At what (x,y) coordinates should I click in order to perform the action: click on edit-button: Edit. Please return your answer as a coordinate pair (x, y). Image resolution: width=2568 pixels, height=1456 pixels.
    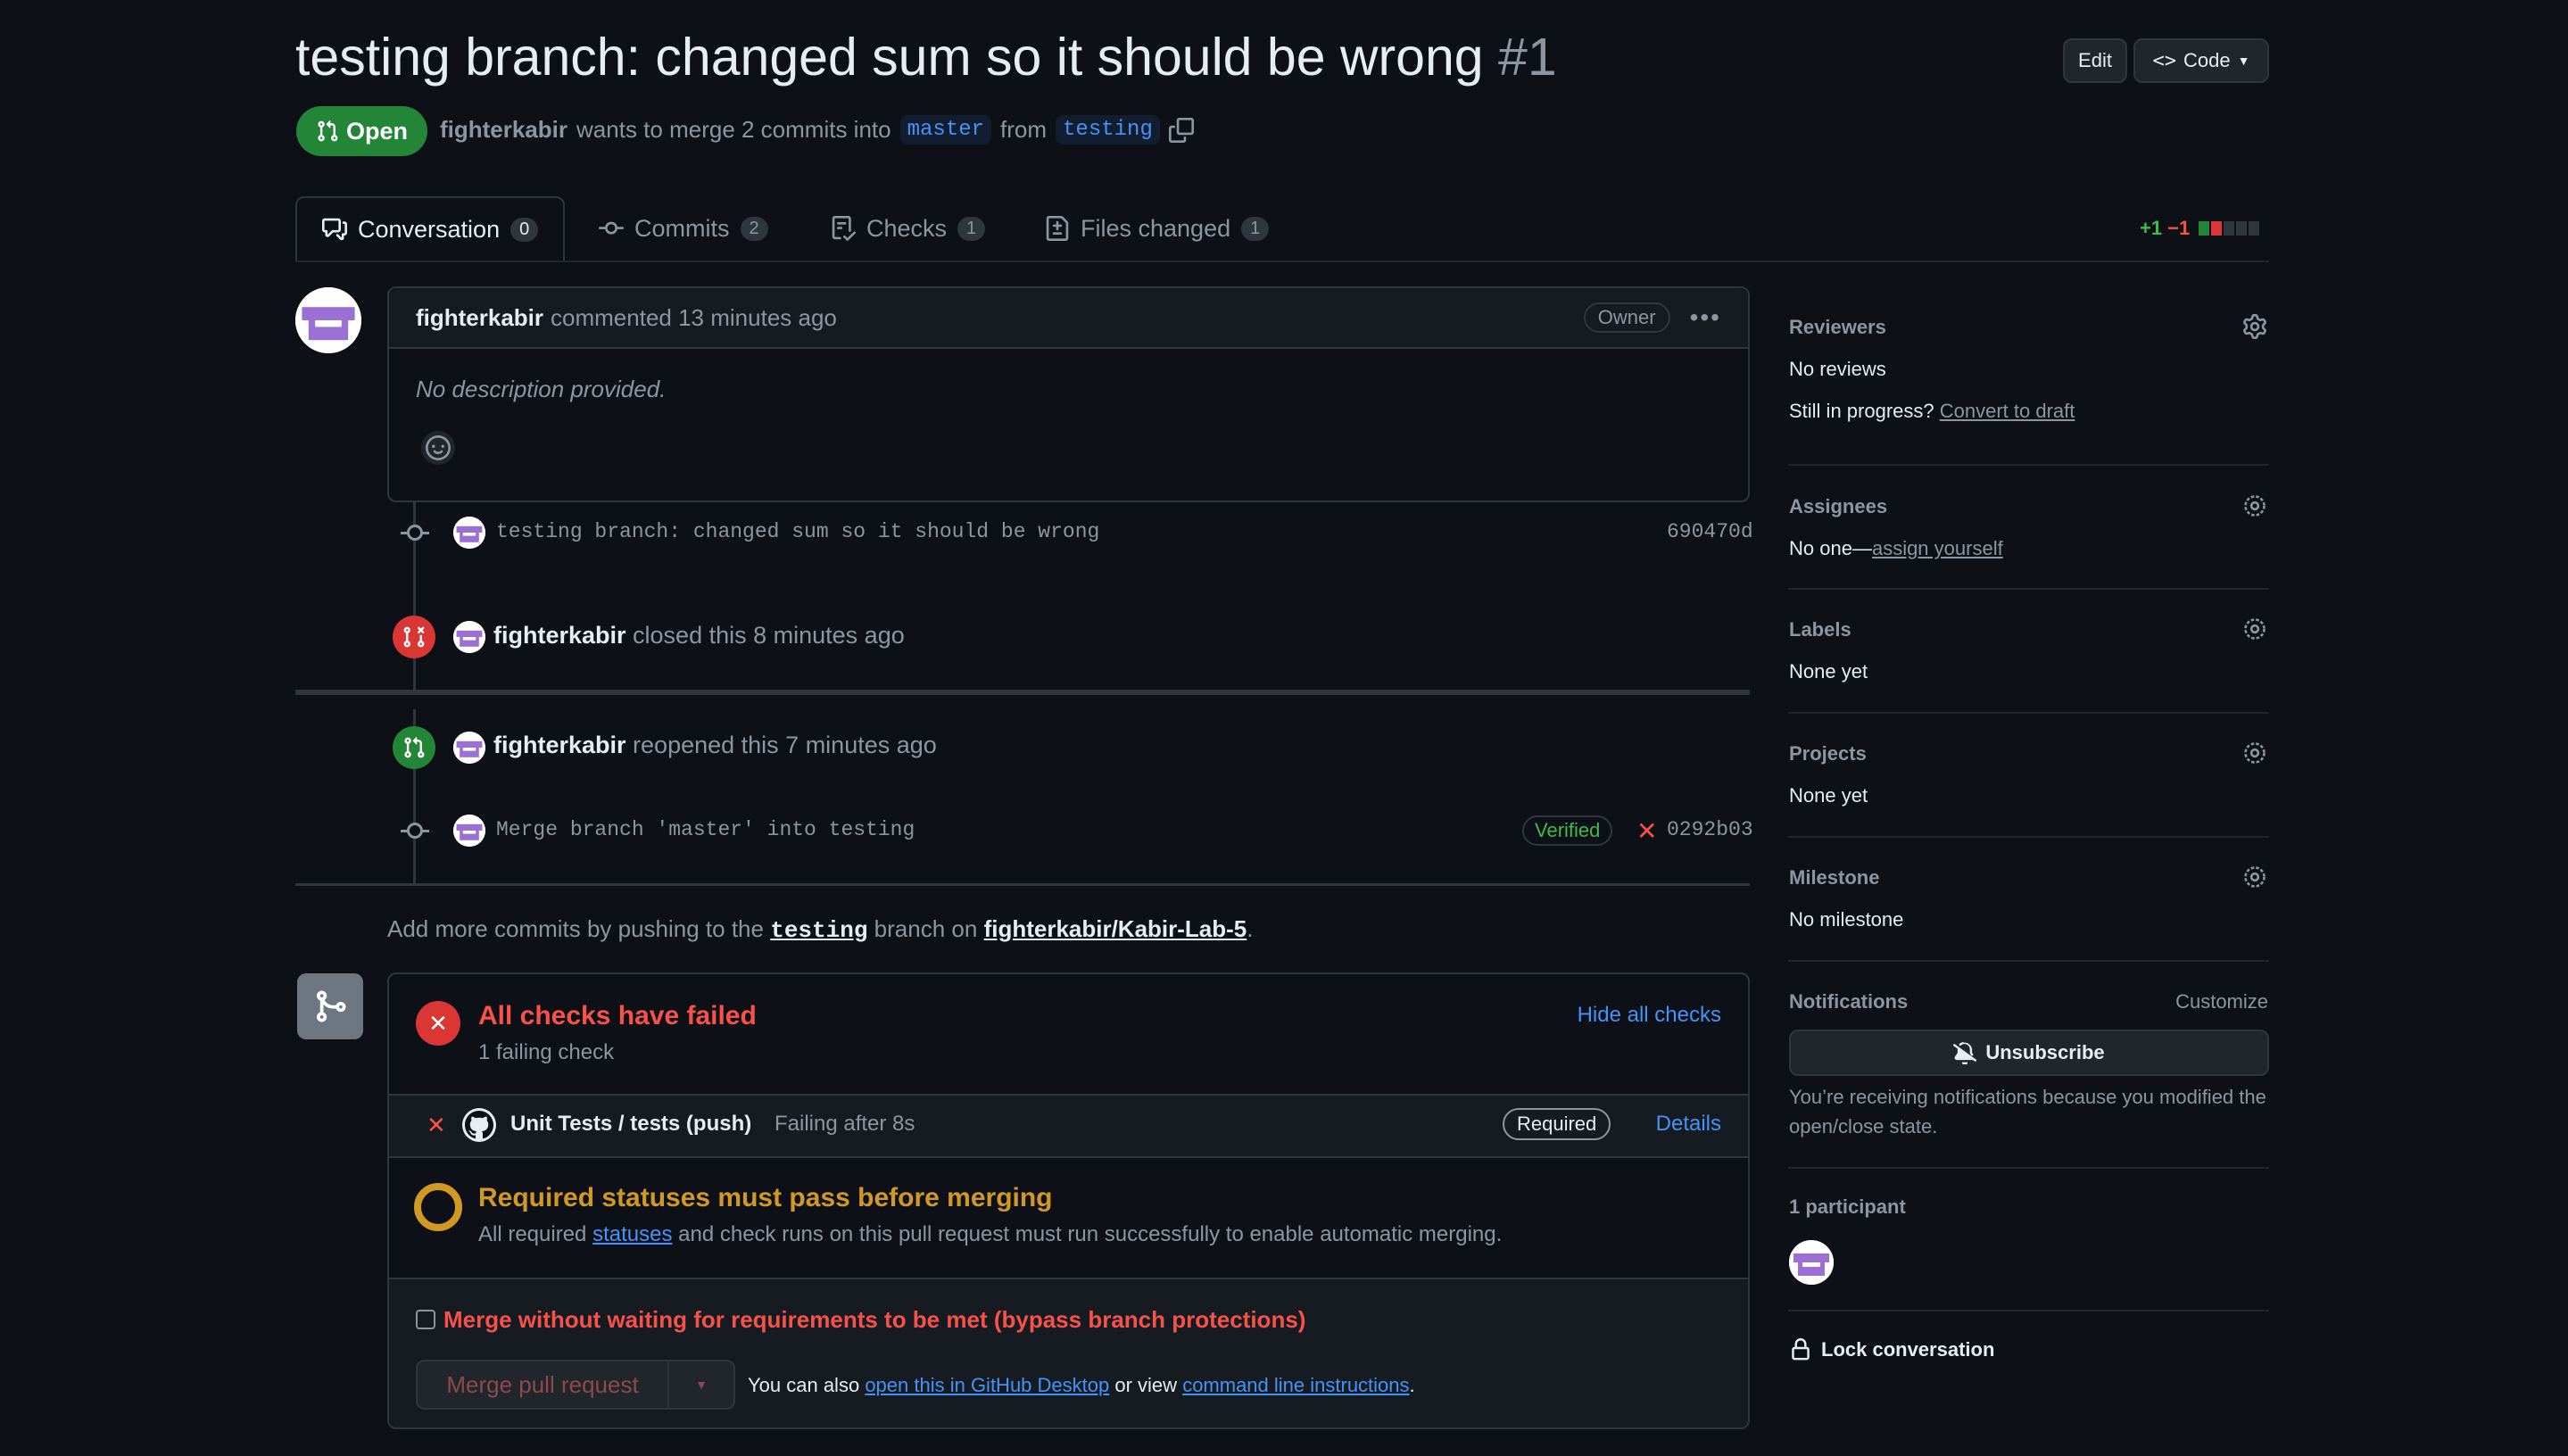
    Looking at the image, I should click on (2095, 61).